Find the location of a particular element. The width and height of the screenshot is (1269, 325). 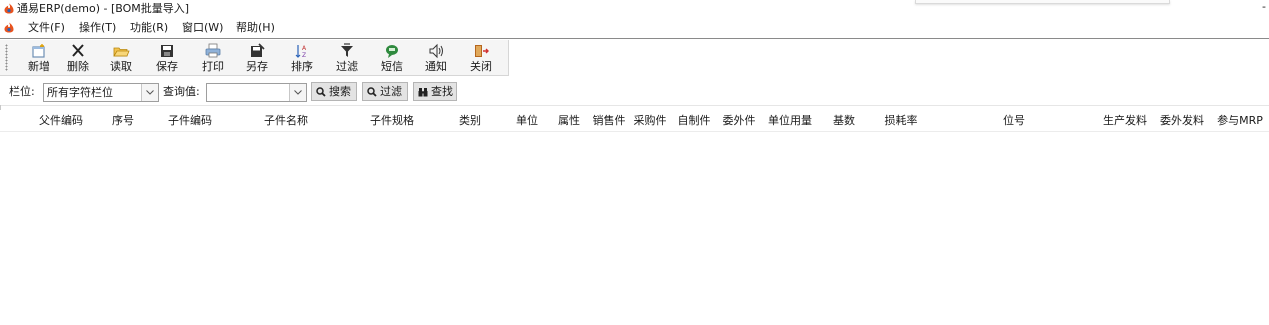

print-button: 打印 is located at coordinates (213, 57).